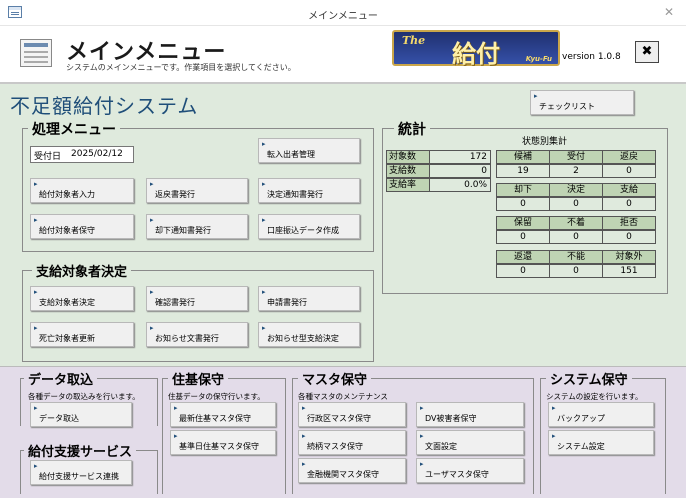 The width and height of the screenshot is (686, 498). What do you see at coordinates (476, 53) in the screenshot?
I see `logo-main: 給付` at bounding box center [476, 53].